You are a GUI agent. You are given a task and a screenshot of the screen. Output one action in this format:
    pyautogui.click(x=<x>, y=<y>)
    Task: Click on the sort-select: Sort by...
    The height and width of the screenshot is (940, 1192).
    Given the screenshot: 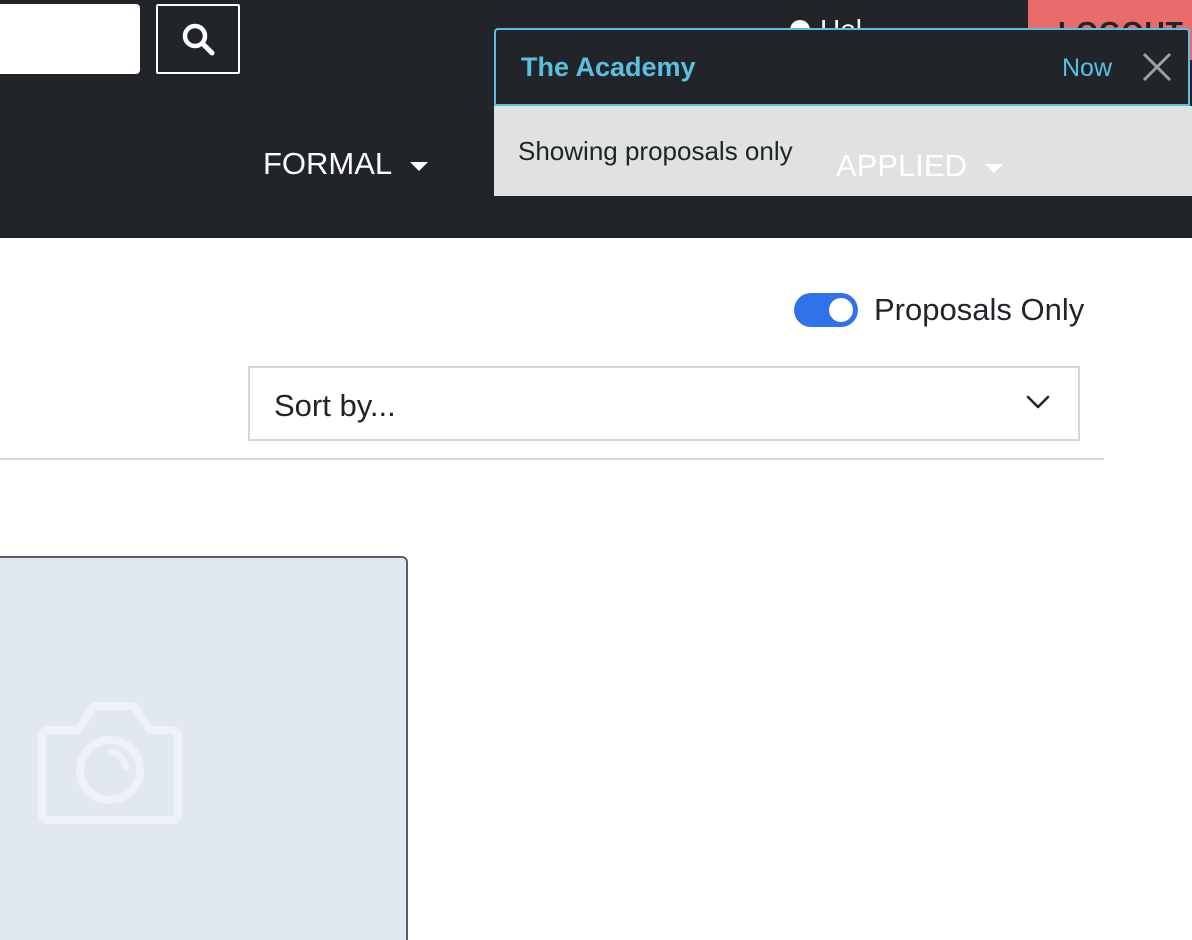 What is the action you would take?
    pyautogui.click(x=664, y=403)
    